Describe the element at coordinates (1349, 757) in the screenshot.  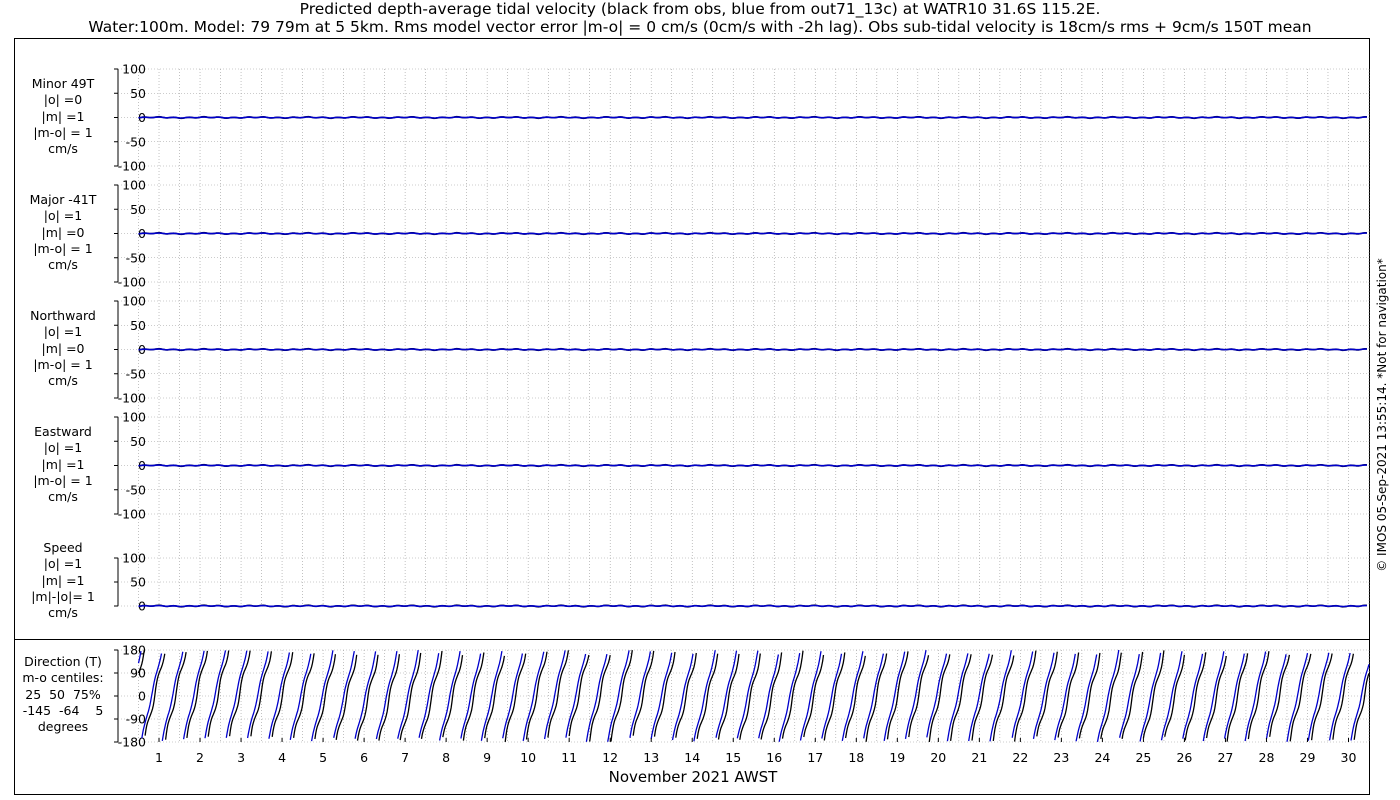
I see `x-tick-label: 30` at that location.